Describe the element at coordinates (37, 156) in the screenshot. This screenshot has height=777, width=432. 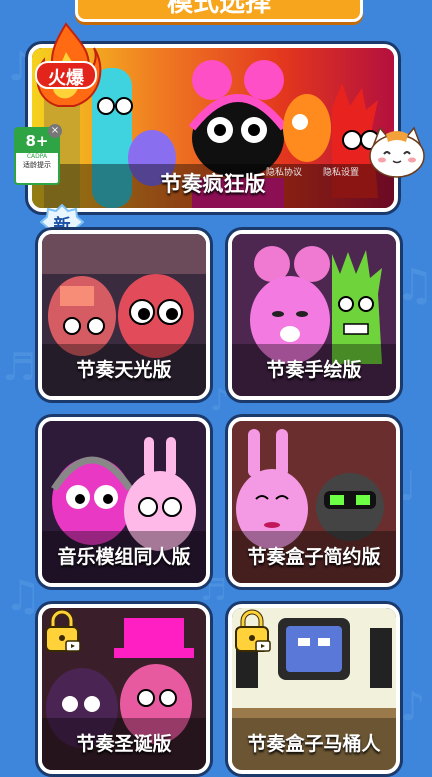
I see `age-rating-org: CADPA` at that location.